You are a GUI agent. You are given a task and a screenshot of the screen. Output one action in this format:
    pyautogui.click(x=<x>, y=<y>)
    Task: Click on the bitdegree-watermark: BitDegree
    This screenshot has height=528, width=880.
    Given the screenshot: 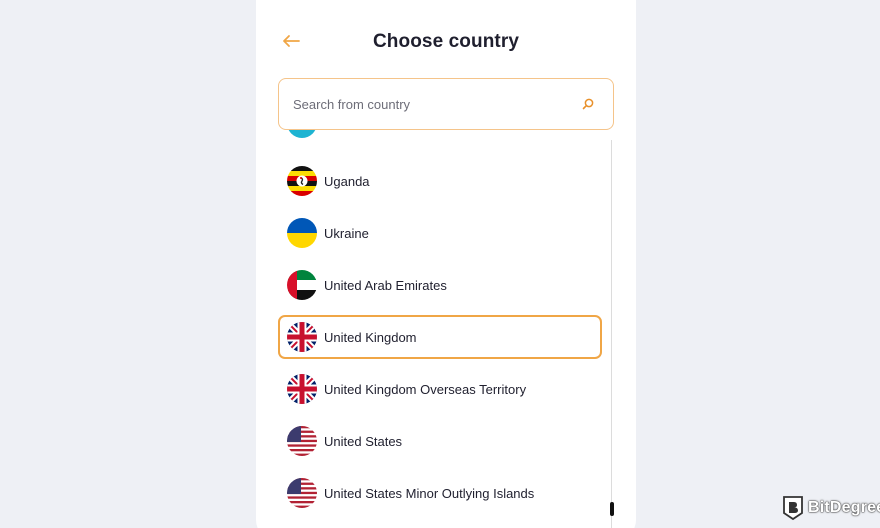 What is the action you would take?
    pyautogui.click(x=831, y=508)
    